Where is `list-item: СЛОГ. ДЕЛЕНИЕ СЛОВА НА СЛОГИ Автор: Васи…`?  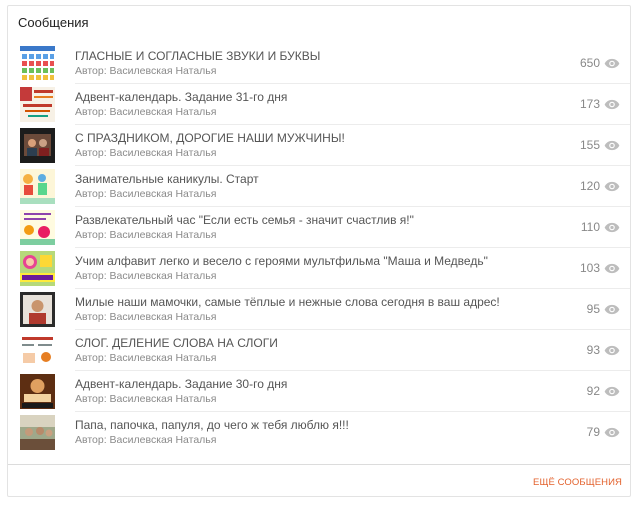
list-item: СЛОГ. ДЕЛЕНИЕ СЛОВА НА СЛОГИ Автор: Васи… is located at coordinates (319, 350).